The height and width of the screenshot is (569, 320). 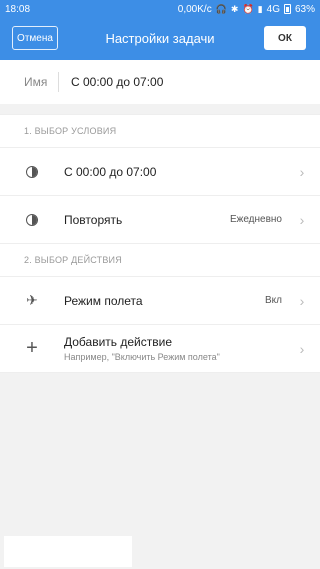 I want to click on condition-repeat-row: Повторять Ежедневно ›, so click(x=160, y=220).